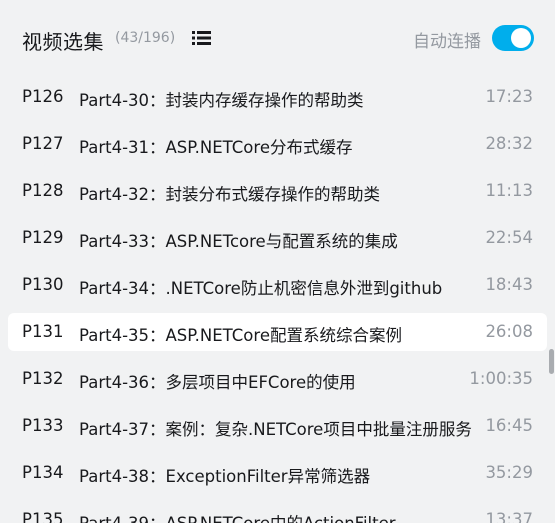 Image resolution: width=555 pixels, height=523 pixels. What do you see at coordinates (275, 429) in the screenshot?
I see `episode-title: Part4-37：案例：复杂.NETCore项目中批量注册服务` at bounding box center [275, 429].